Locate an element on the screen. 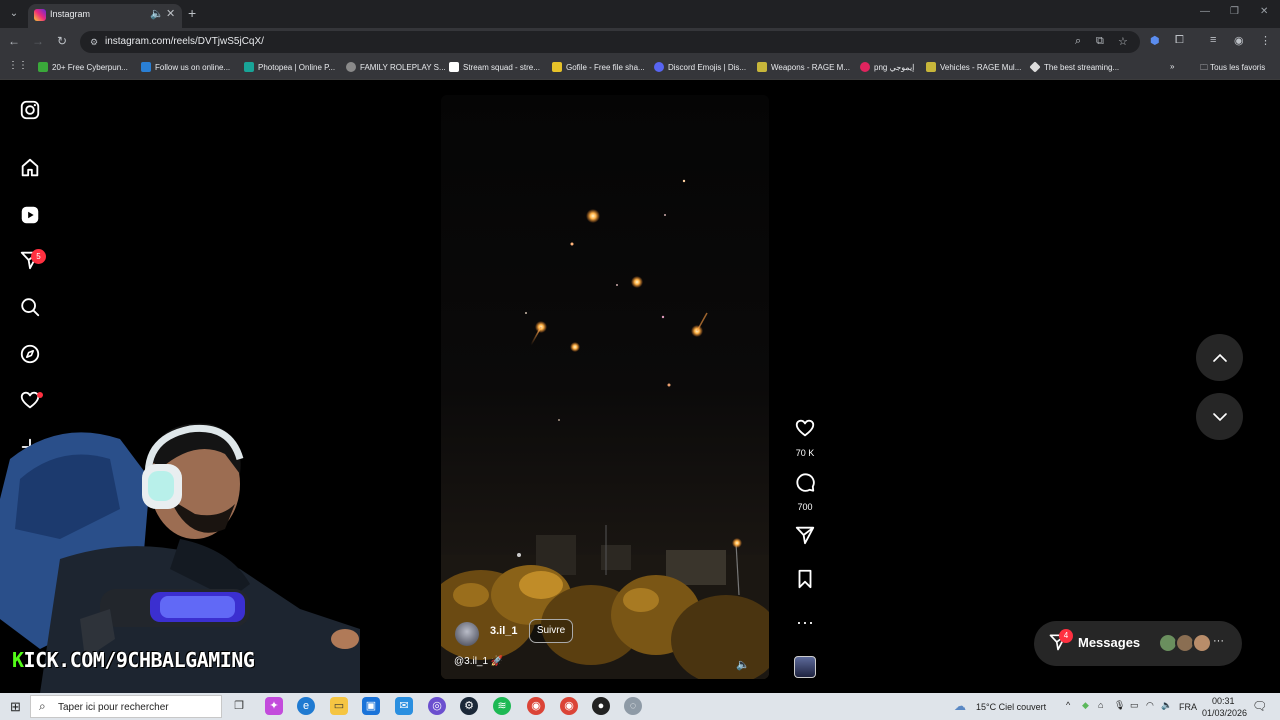  language-indicator: FRA is located at coordinates (1188, 707).